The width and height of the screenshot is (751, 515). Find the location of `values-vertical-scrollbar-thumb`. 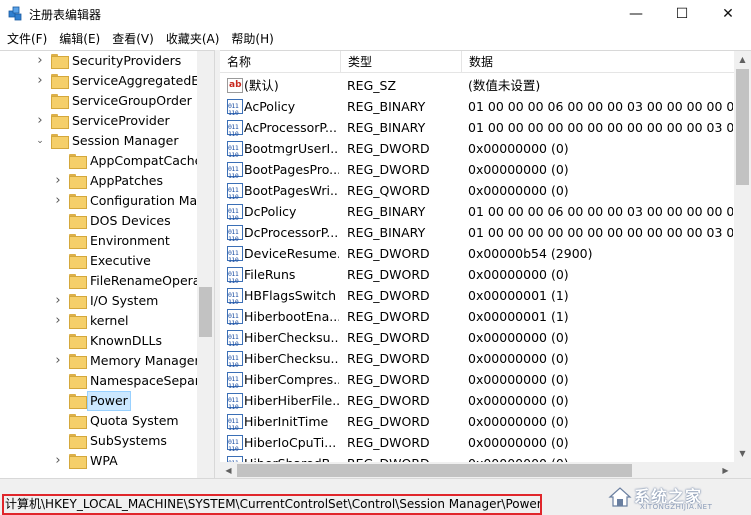

values-vertical-scrollbar-thumb is located at coordinates (742, 127).